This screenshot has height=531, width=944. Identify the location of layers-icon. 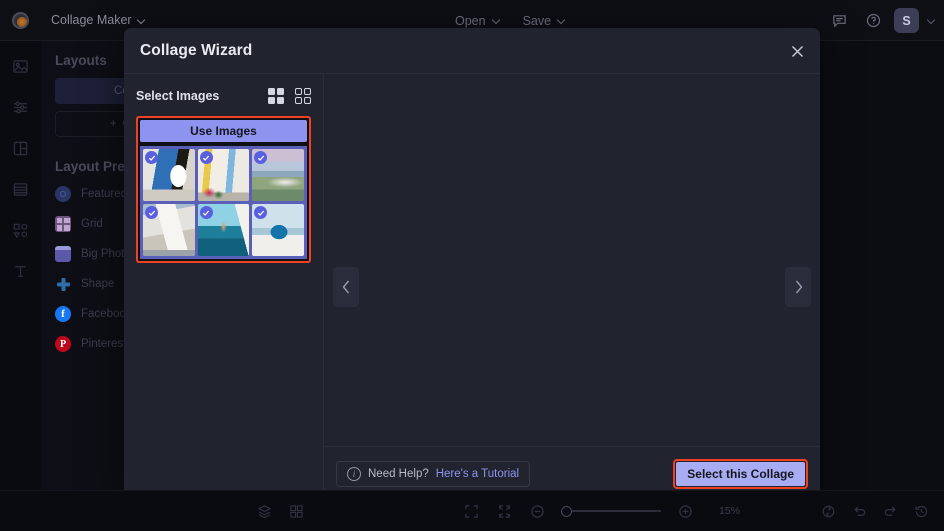
(21, 189).